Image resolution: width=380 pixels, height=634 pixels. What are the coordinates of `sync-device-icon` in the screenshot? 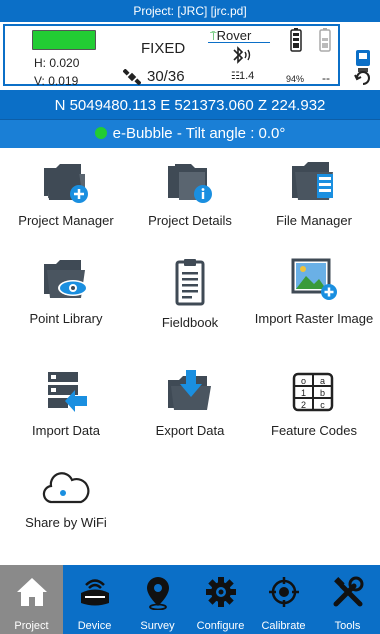 It's located at (363, 70).